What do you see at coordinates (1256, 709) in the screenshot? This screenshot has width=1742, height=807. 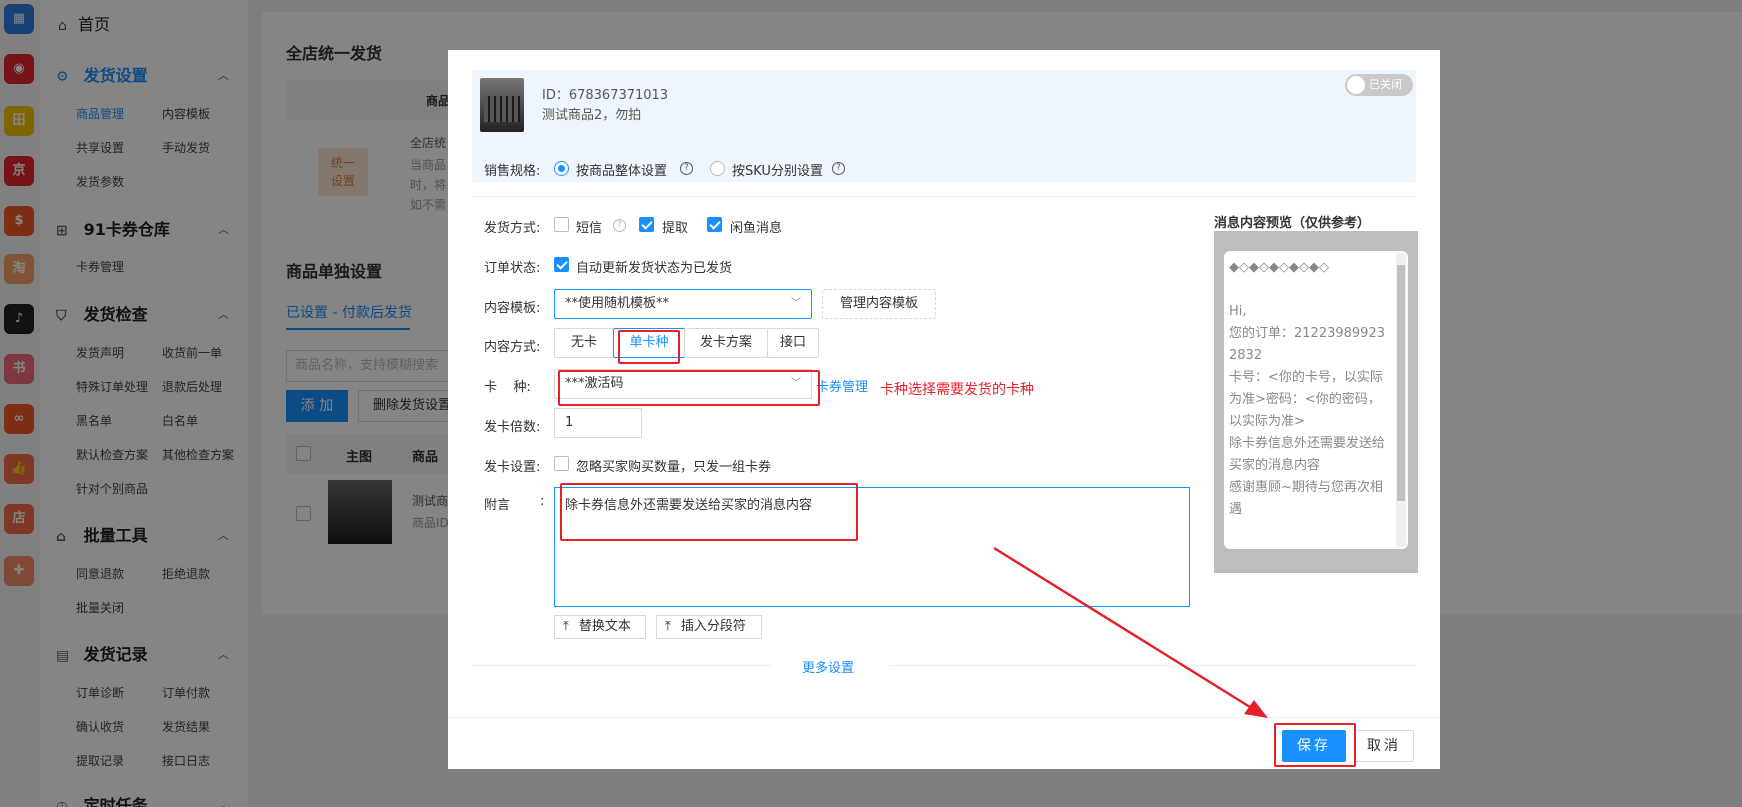 I see `annotation-arrow-head` at bounding box center [1256, 709].